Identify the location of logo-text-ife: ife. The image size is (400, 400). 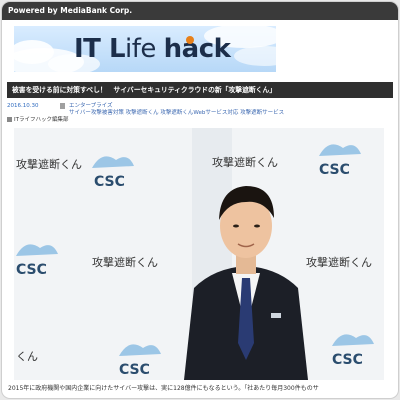
(144, 49).